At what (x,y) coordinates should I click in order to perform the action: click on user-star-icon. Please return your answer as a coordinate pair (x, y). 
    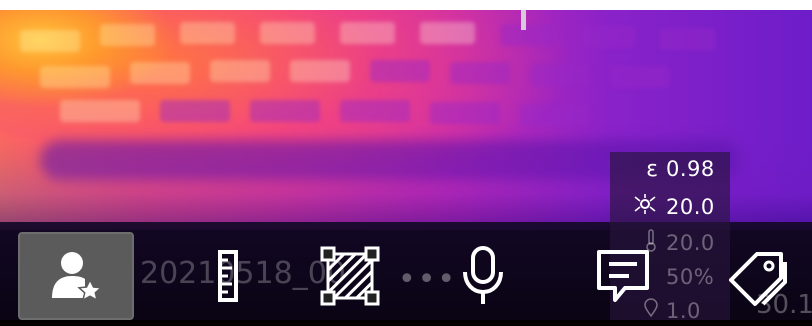
    Looking at the image, I should click on (76, 276).